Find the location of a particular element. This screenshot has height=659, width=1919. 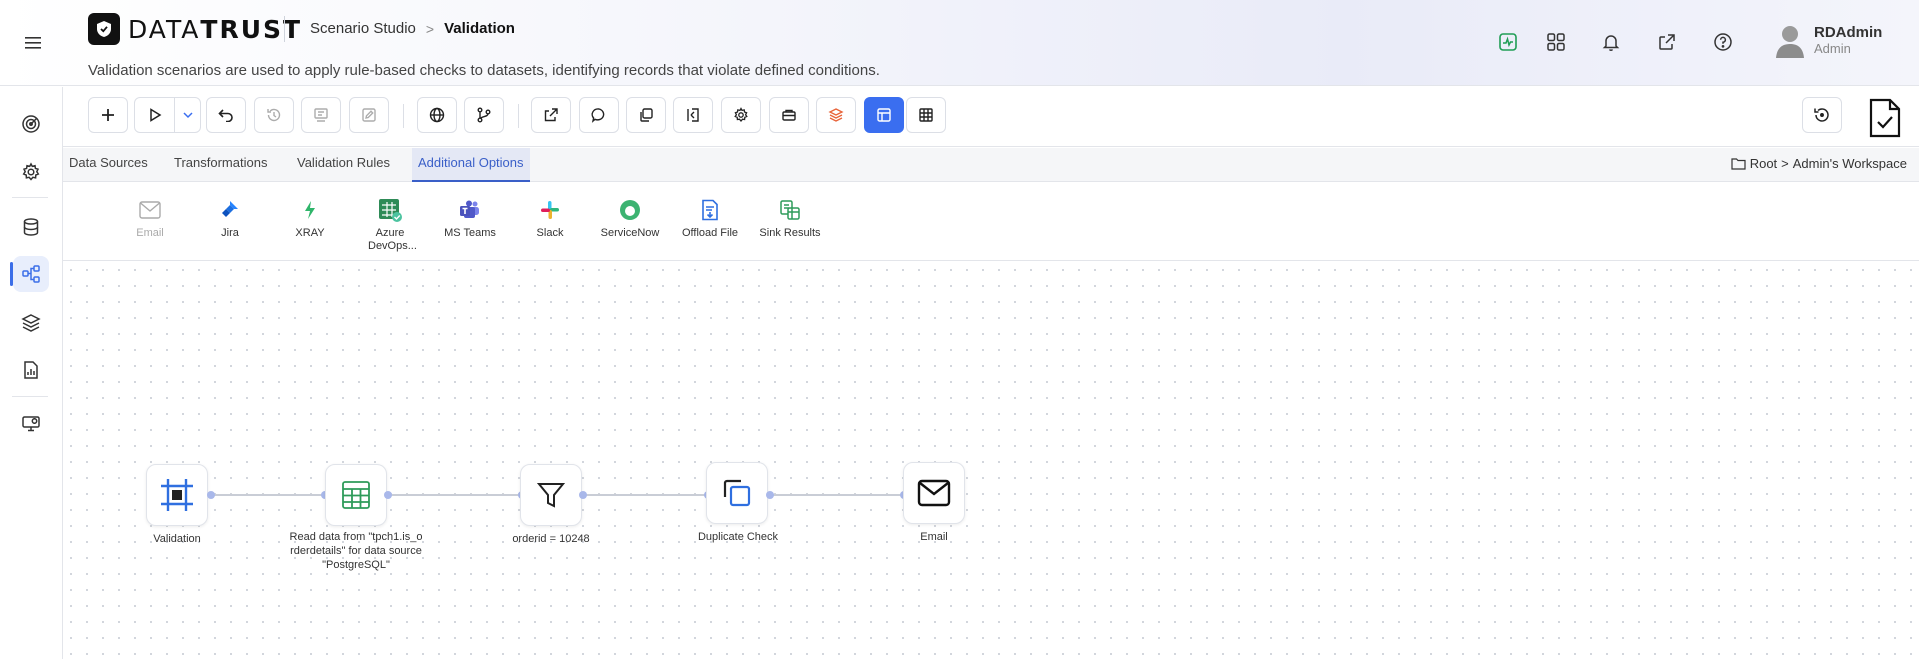

layout-view-button is located at coordinates (884, 115).